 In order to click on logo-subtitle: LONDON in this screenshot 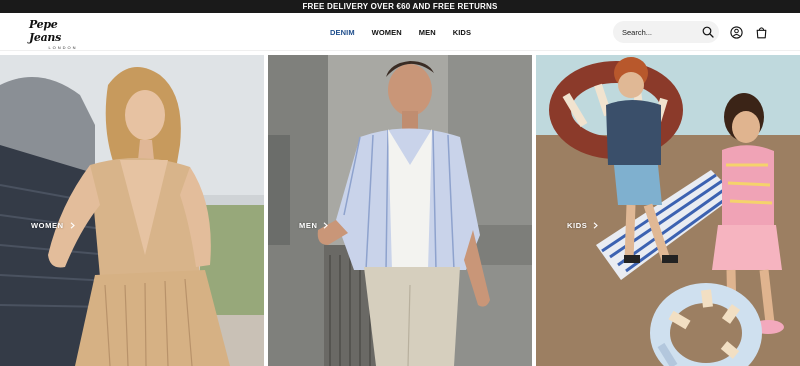, I will do `click(63, 47)`.